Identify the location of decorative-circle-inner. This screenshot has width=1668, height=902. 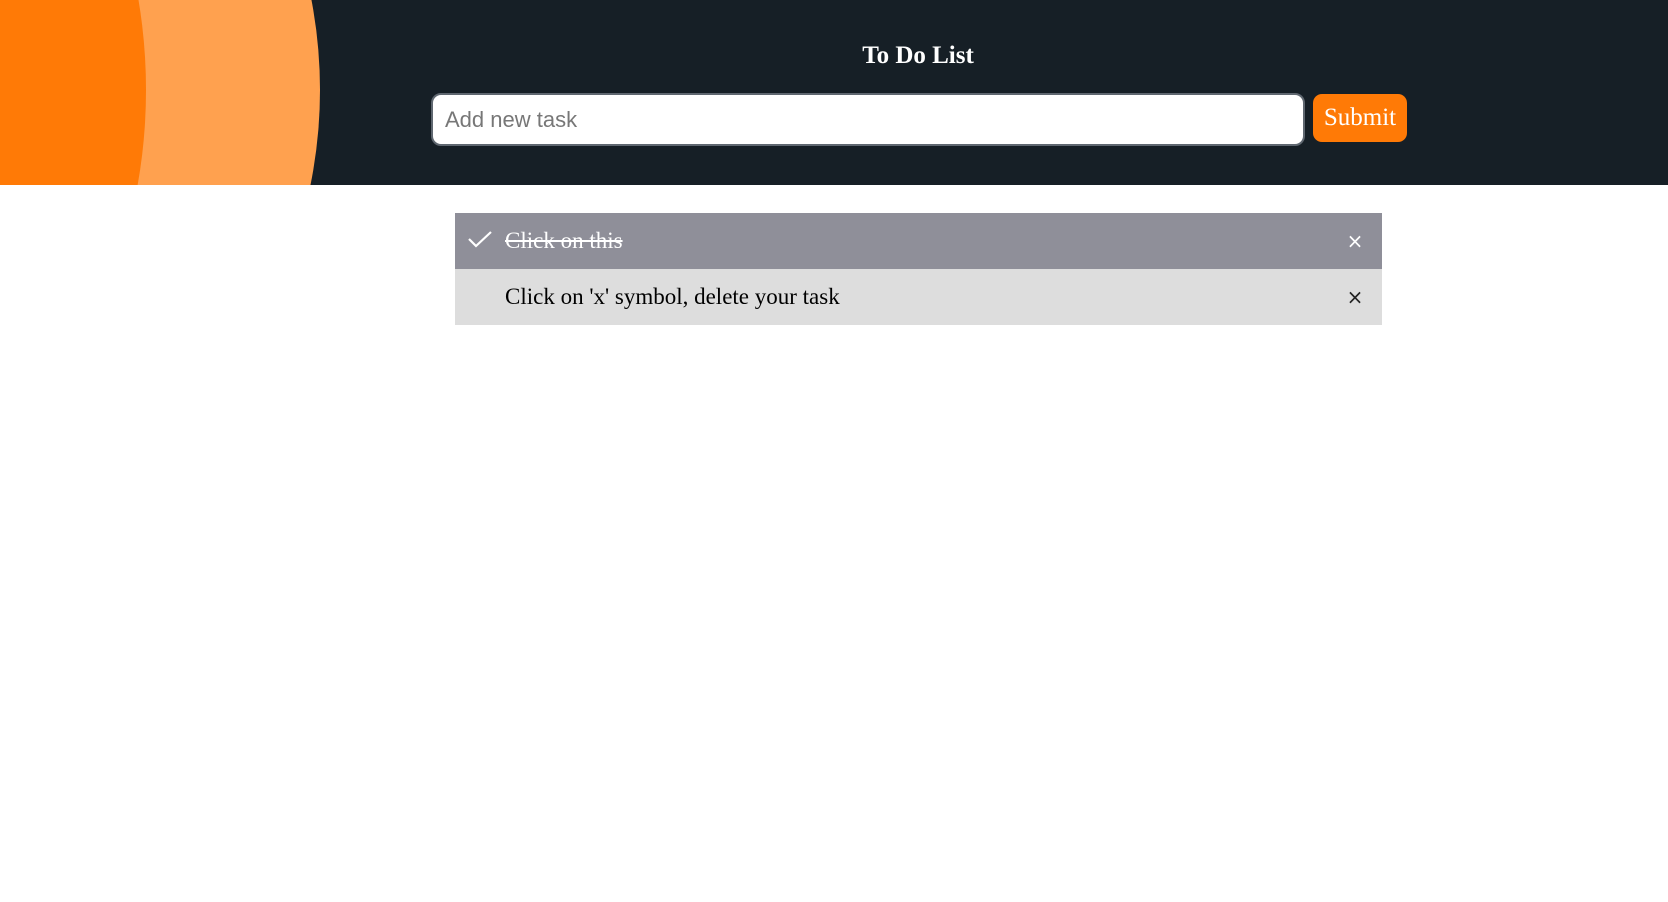
(73, 92).